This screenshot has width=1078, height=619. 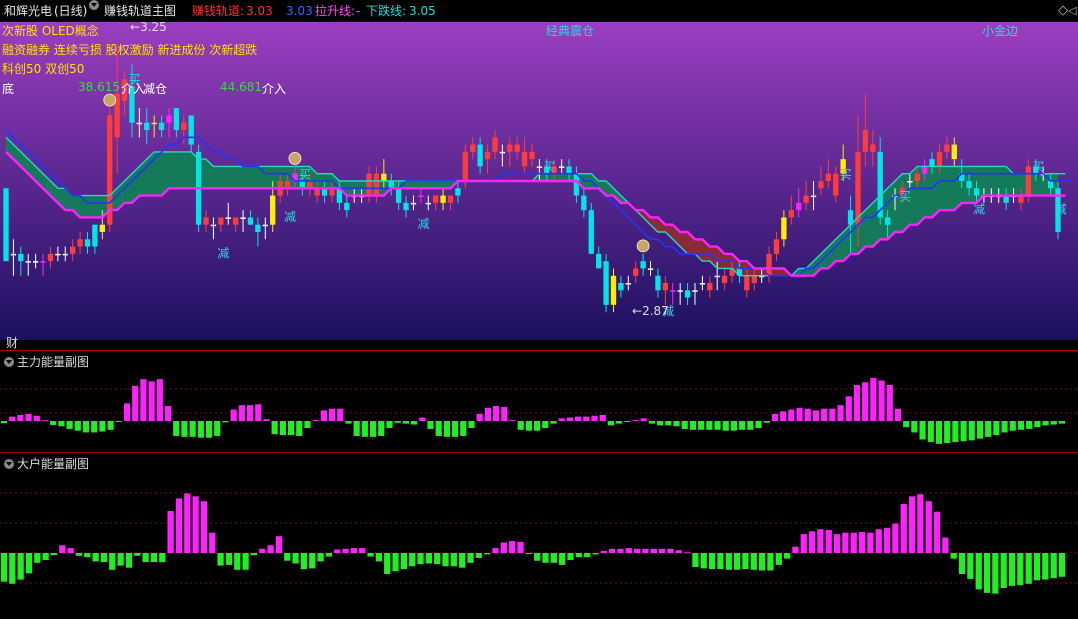 I want to click on indicator-name: 赚钱轨道主图, so click(x=140, y=11).